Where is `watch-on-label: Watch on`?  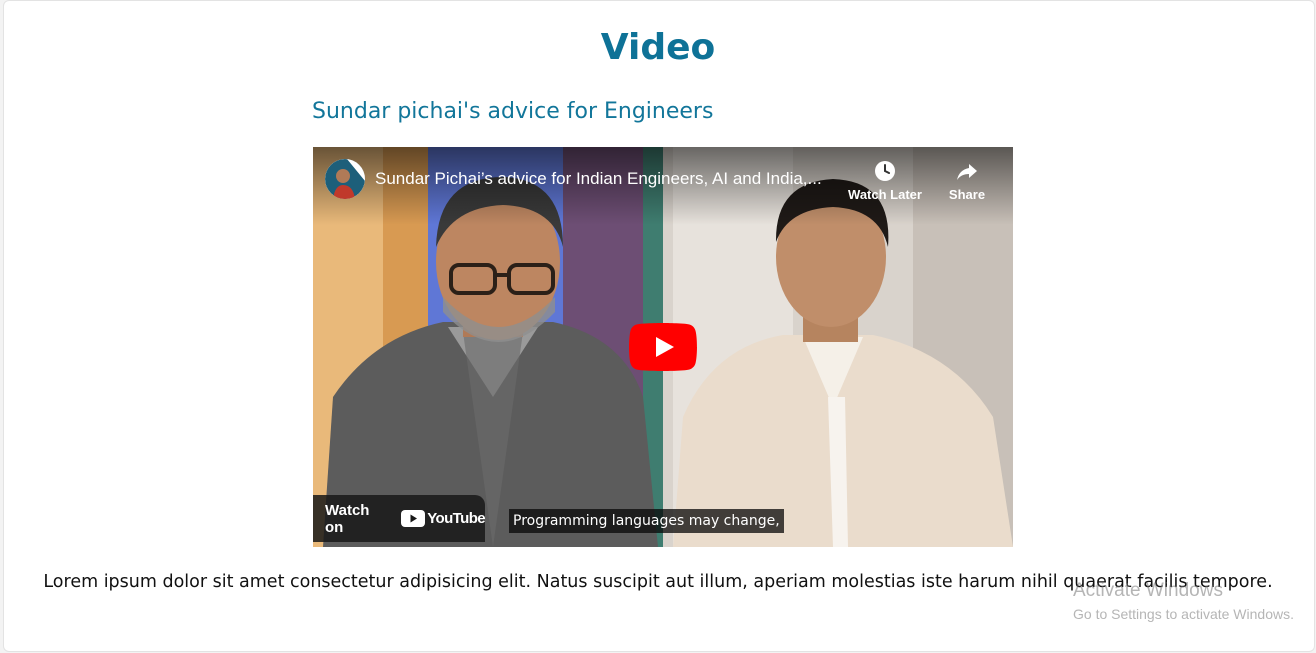 watch-on-label: Watch on is located at coordinates (347, 518).